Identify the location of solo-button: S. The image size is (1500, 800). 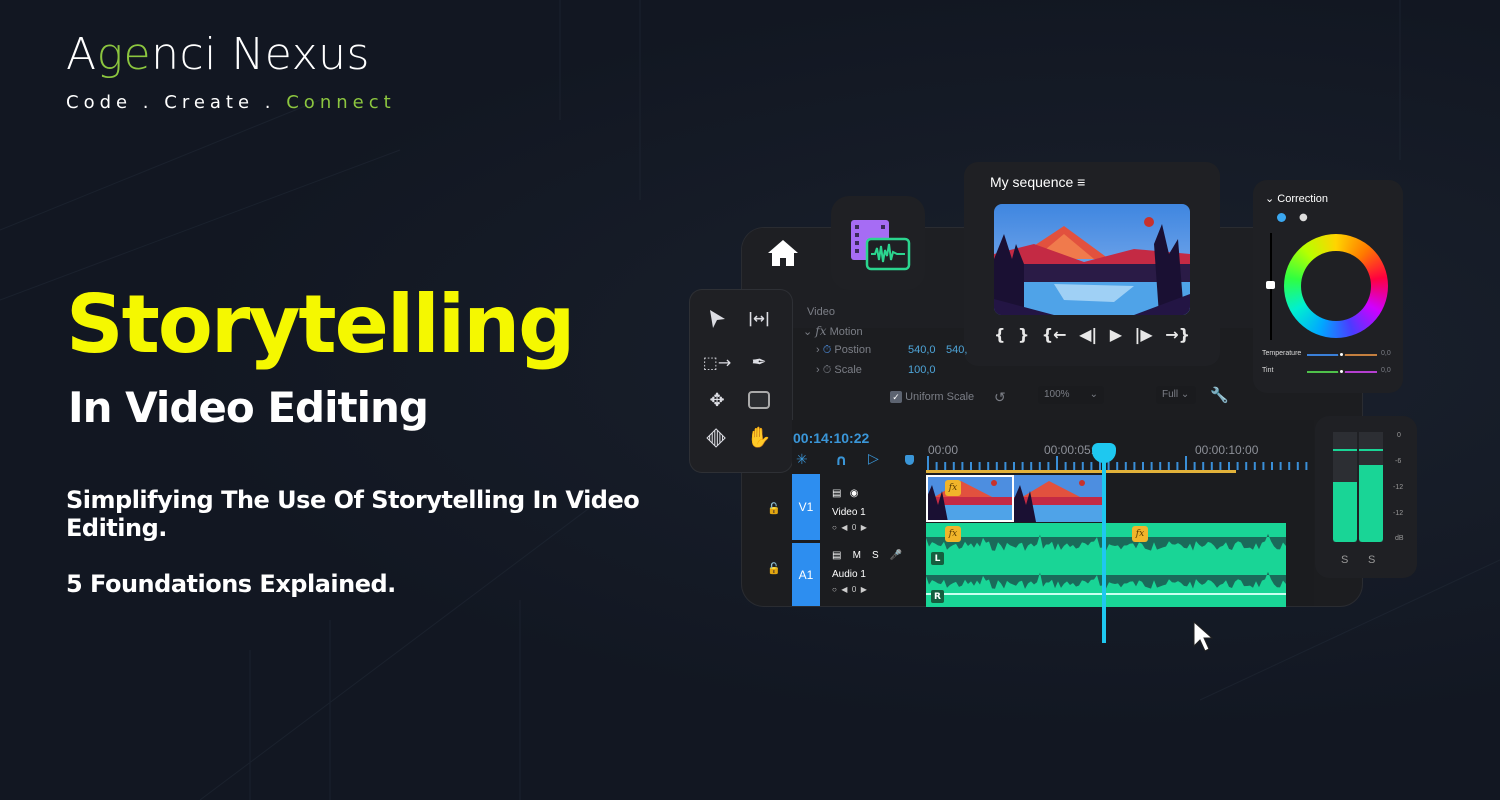
(875, 555).